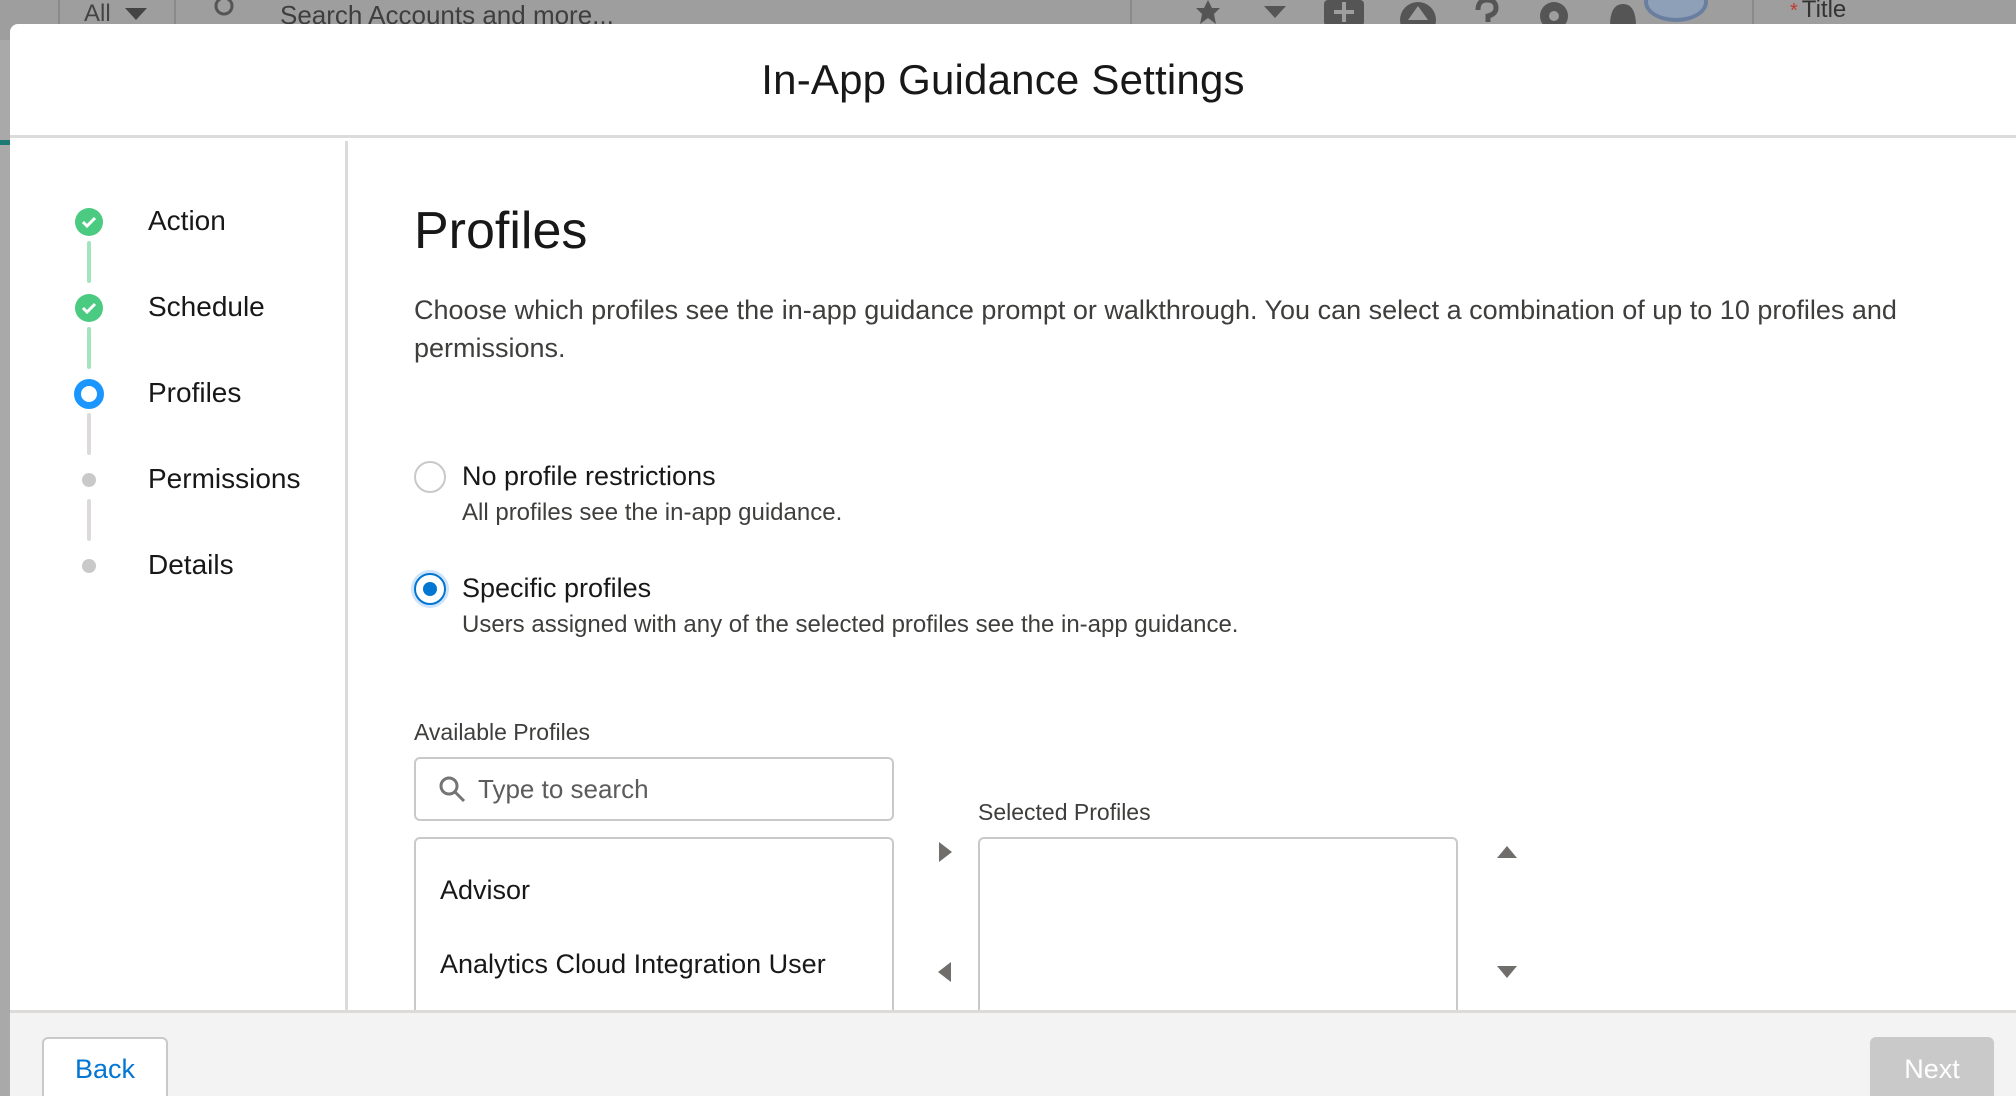 The width and height of the screenshot is (2016, 1096). Describe the element at coordinates (105, 1066) in the screenshot. I see `back-button: Back` at that location.